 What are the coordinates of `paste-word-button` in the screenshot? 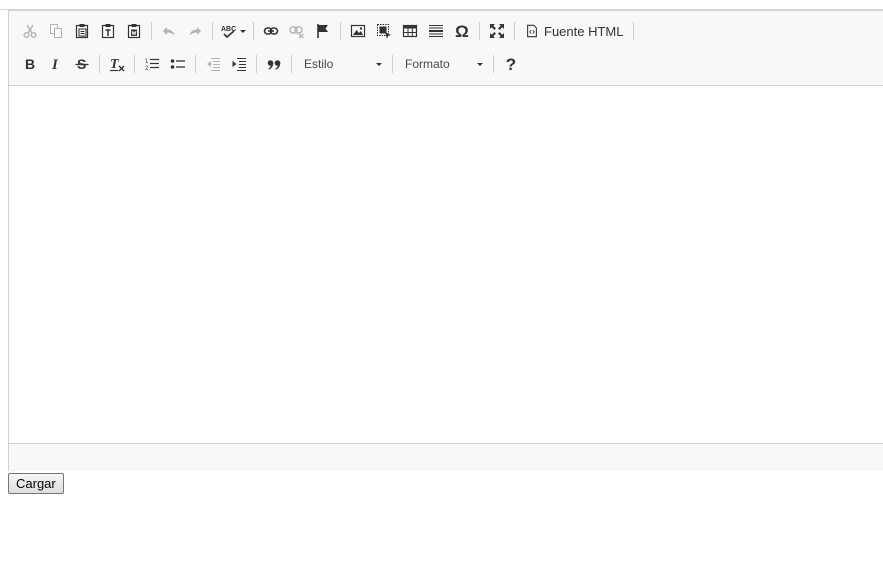 It's located at (134, 31).